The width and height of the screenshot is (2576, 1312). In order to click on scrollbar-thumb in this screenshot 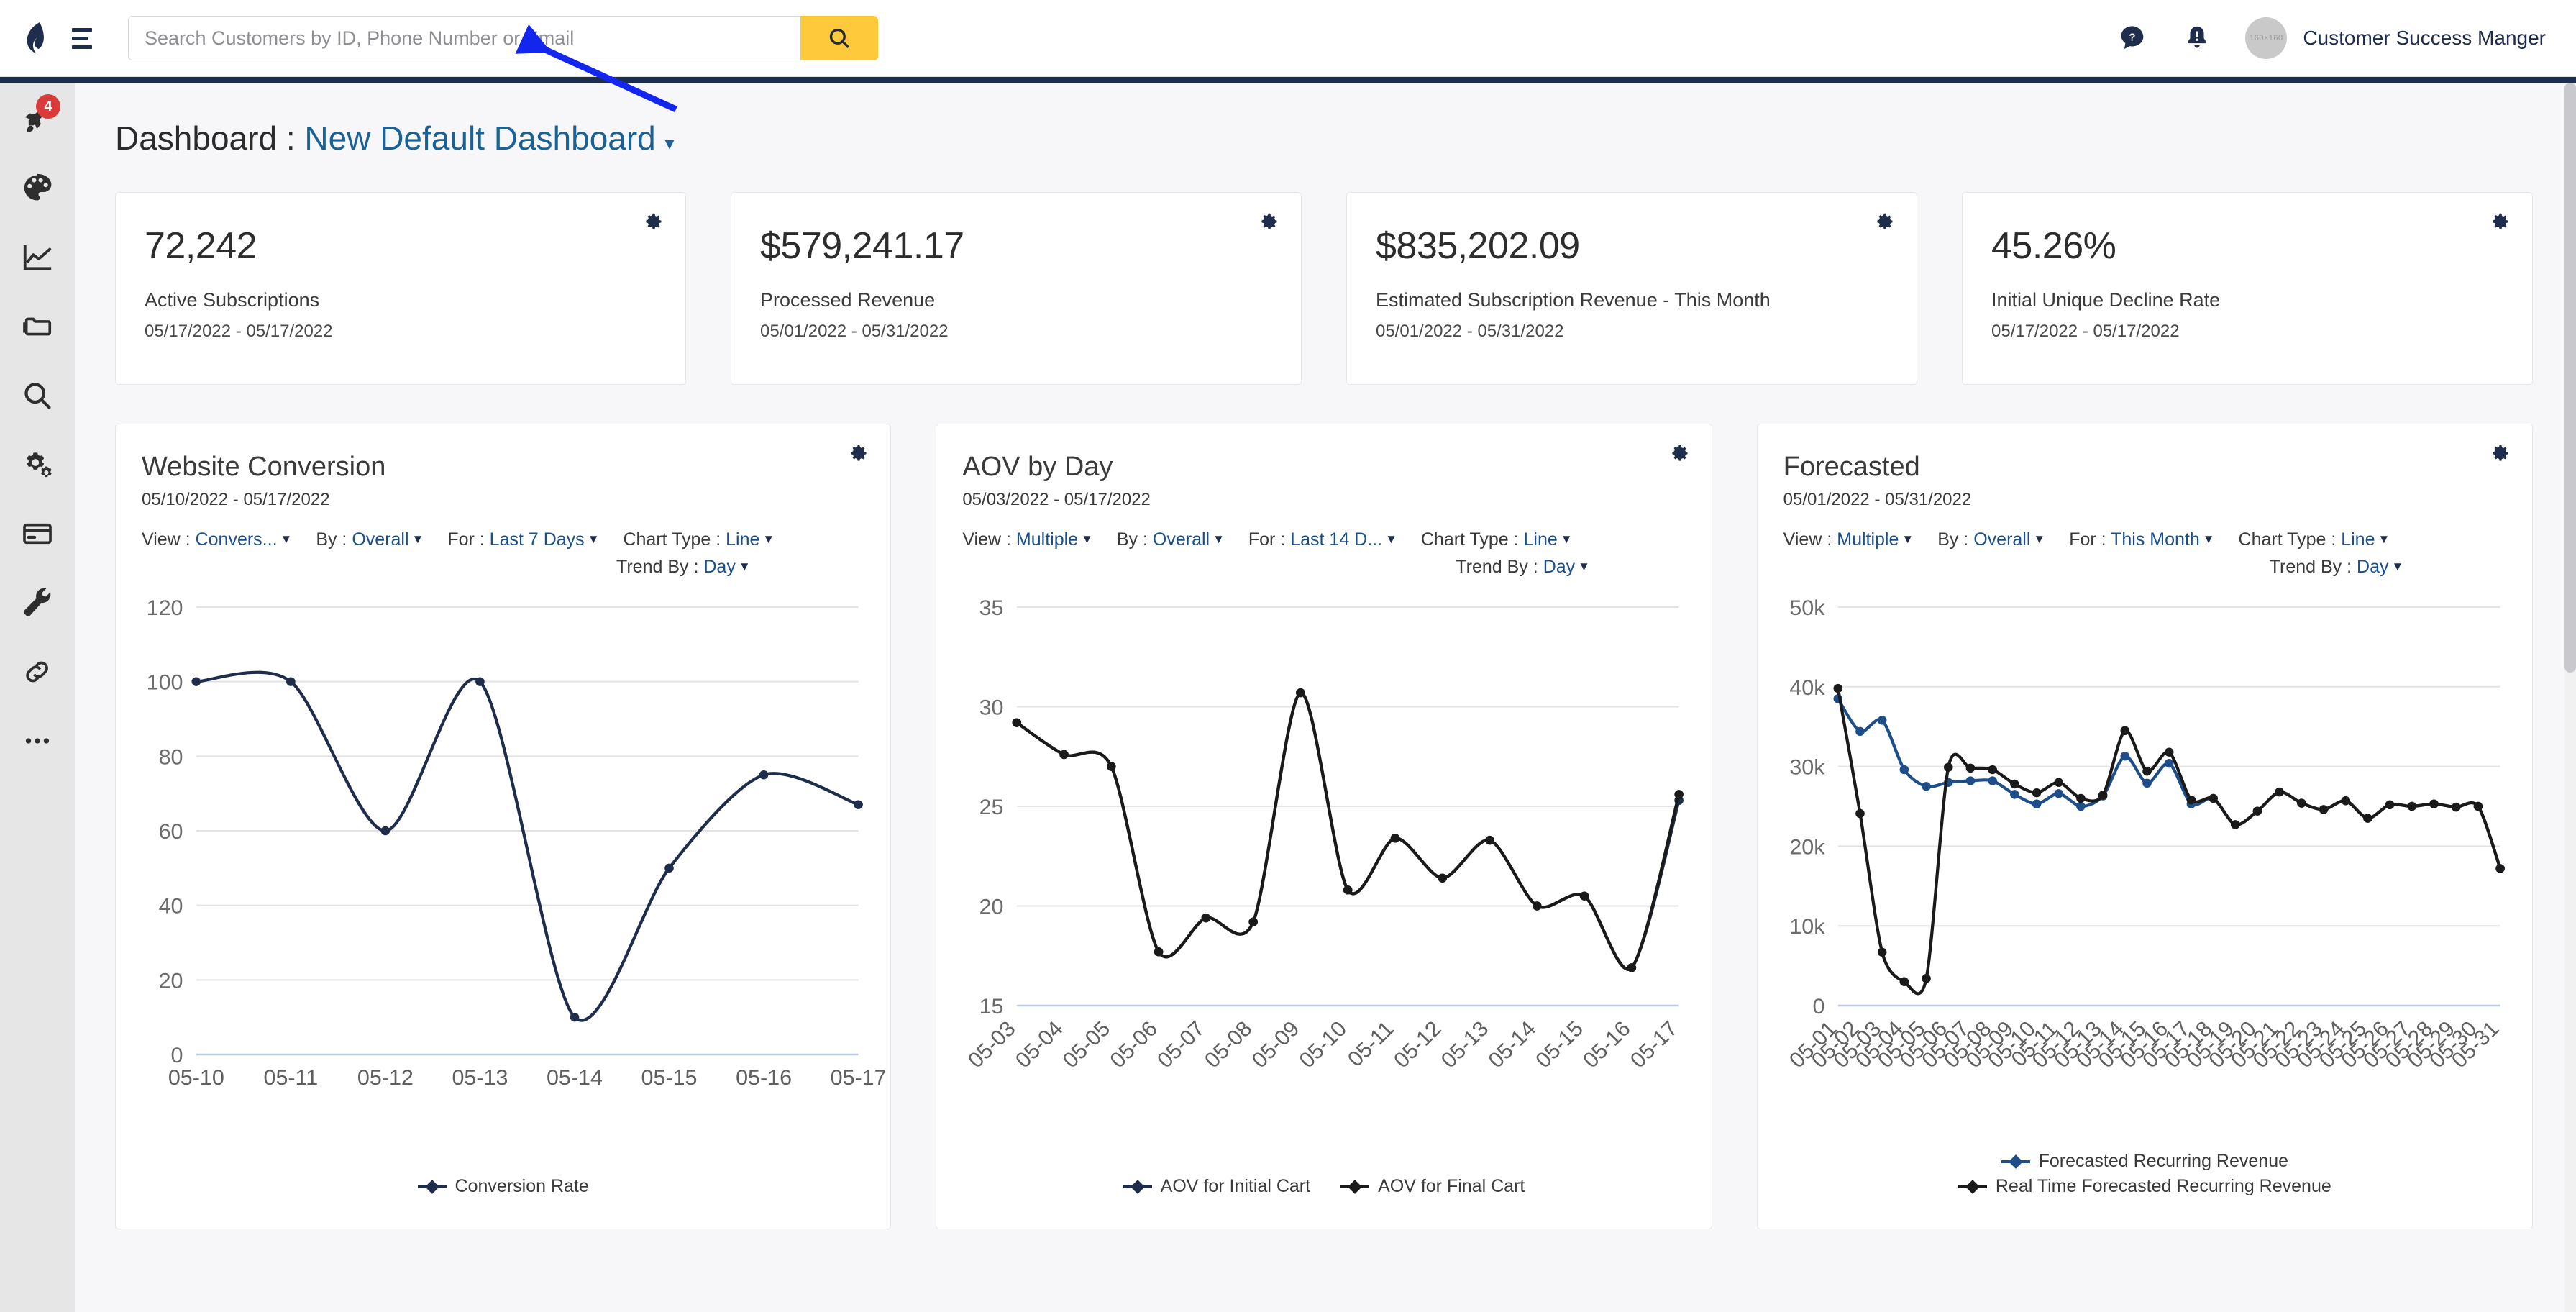, I will do `click(2570, 378)`.